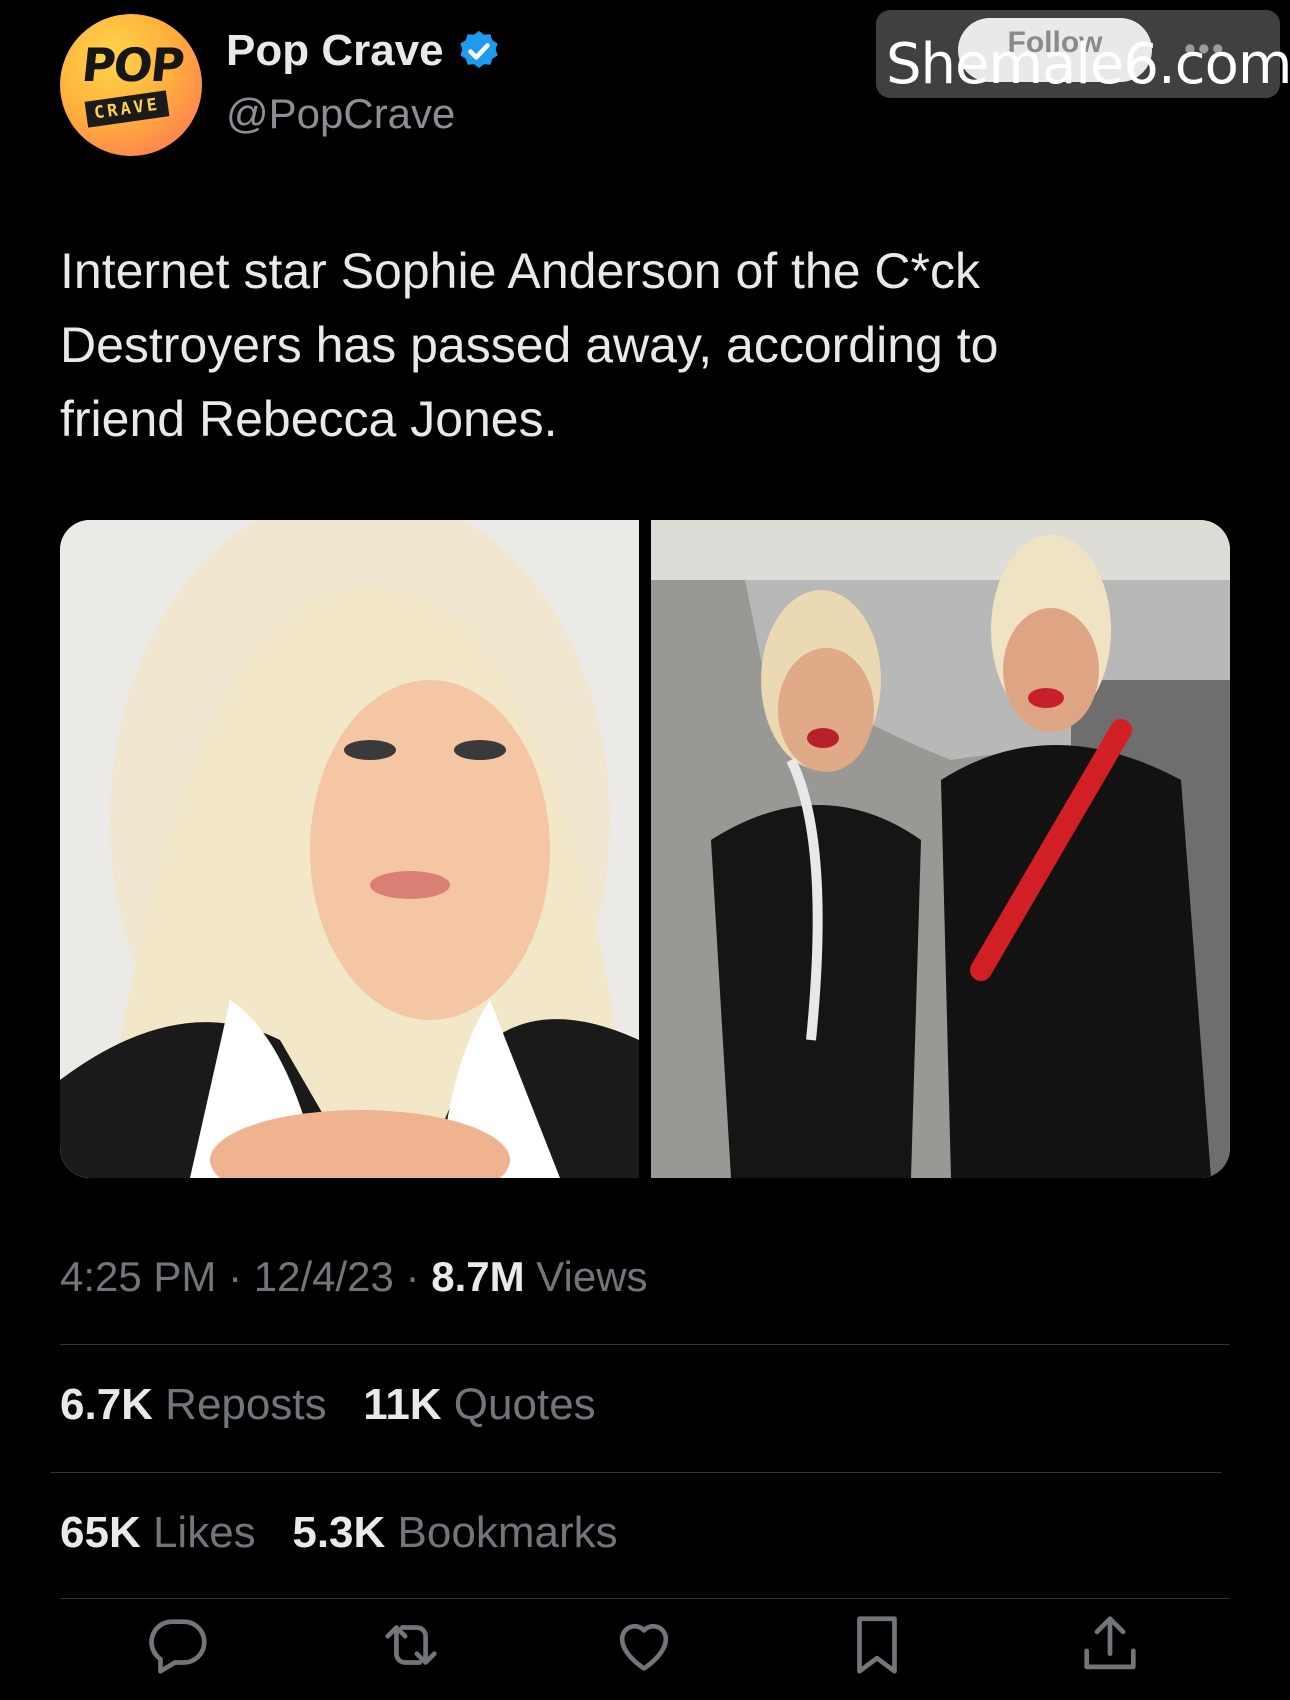  Describe the element at coordinates (478, 1276) in the screenshot. I see `views-count: 8.7M` at that location.